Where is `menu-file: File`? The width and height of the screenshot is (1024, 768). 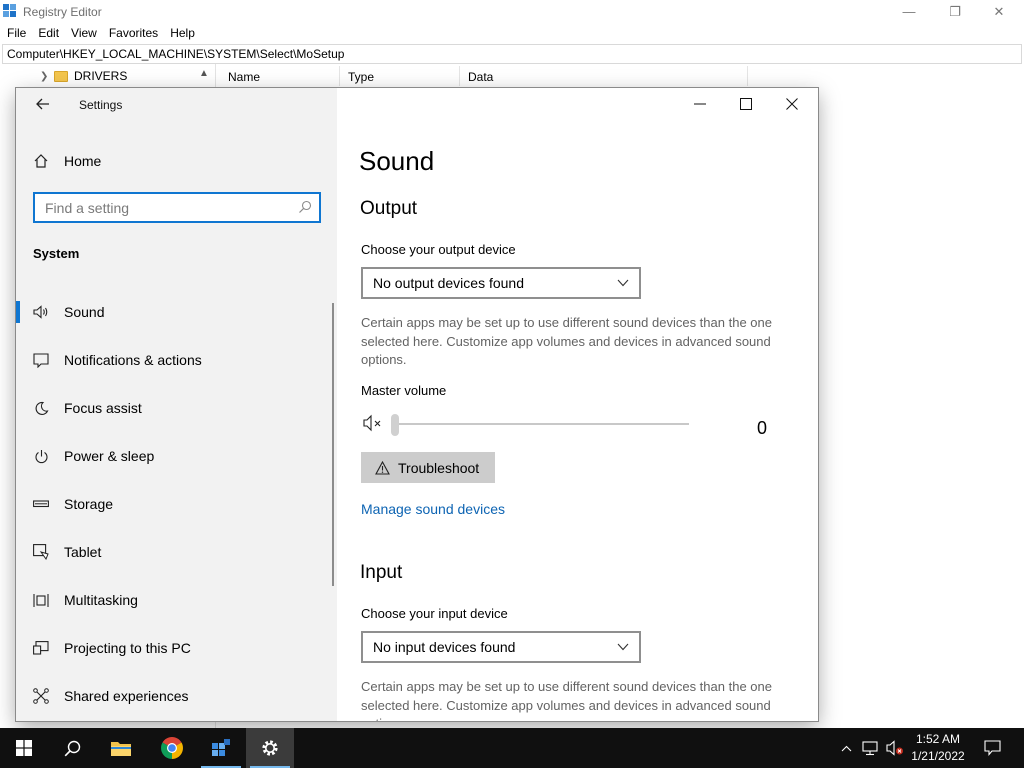
menu-file: File is located at coordinates (16, 33).